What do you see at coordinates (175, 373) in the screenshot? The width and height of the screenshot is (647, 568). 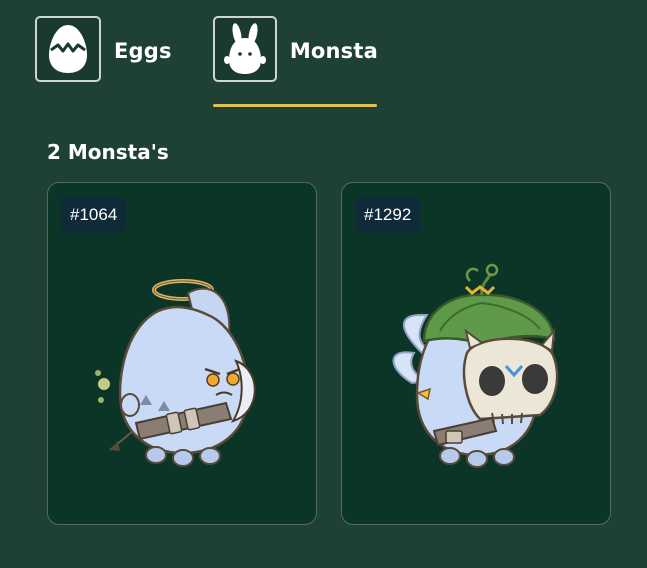 I see `angel-monsta-illustration` at bounding box center [175, 373].